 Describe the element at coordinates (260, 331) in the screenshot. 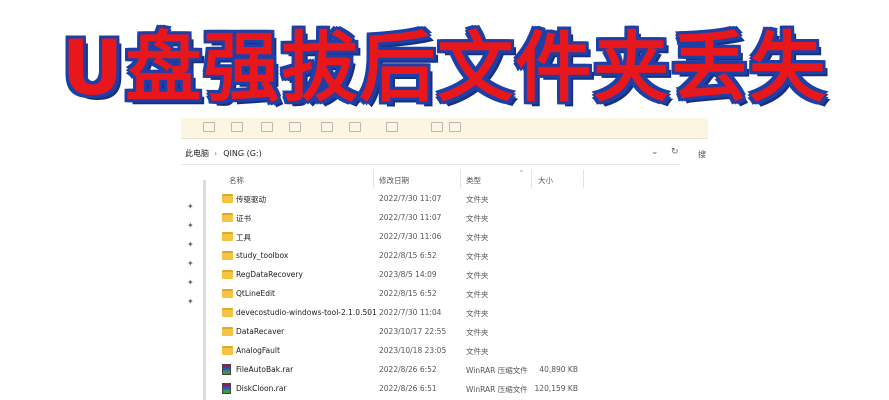

I see `file-name: DataRecaver` at that location.